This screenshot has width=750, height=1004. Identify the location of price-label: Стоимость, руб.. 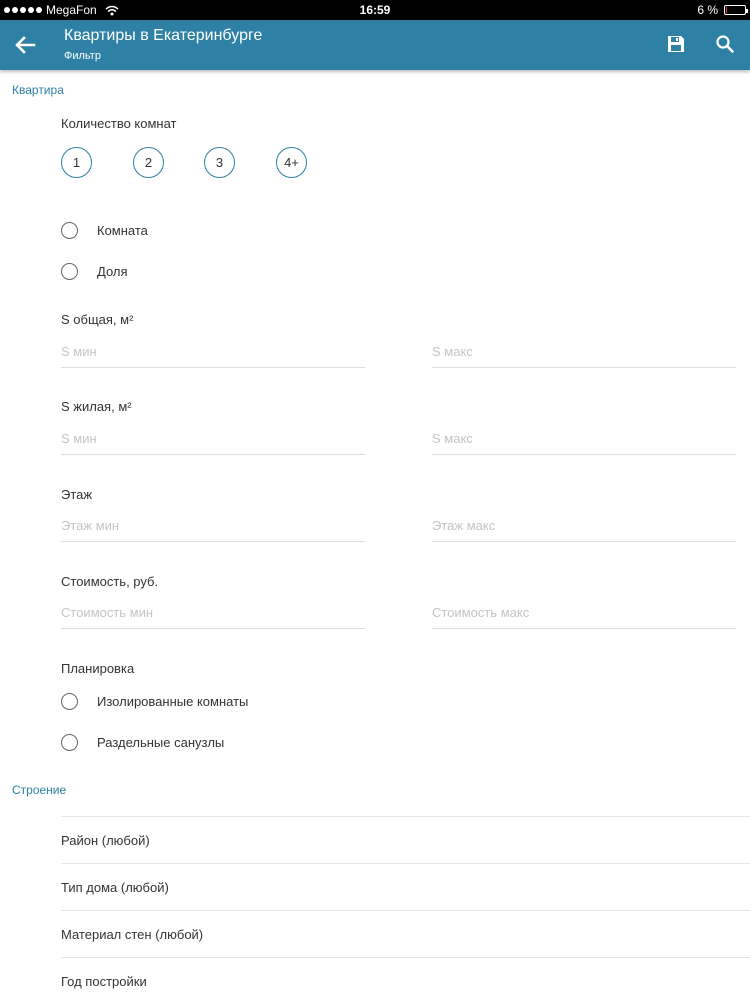
(110, 581).